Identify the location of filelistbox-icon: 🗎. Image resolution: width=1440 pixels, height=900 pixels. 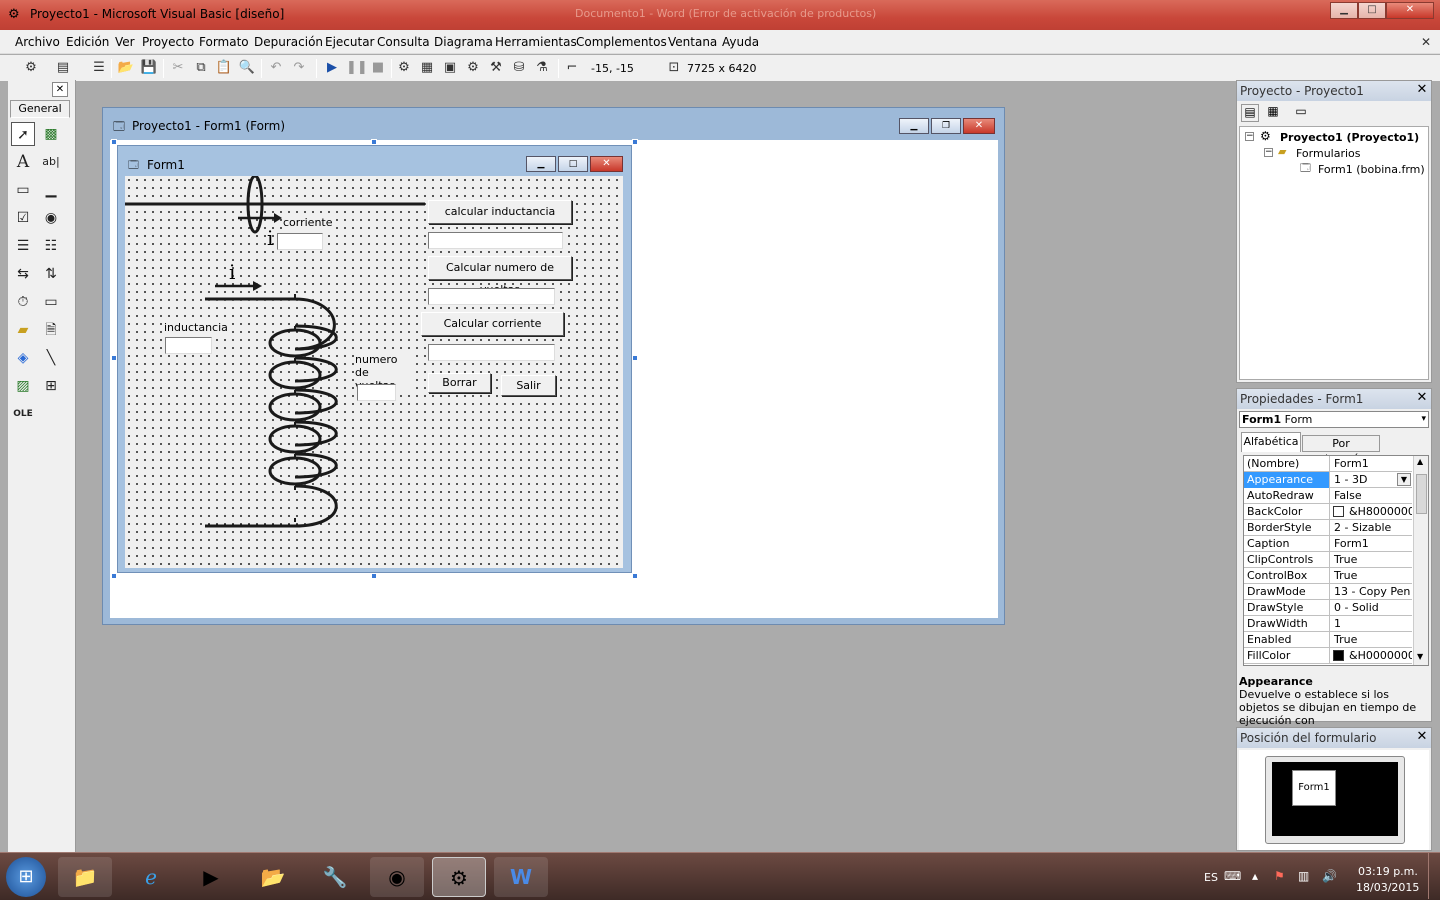
(51, 330).